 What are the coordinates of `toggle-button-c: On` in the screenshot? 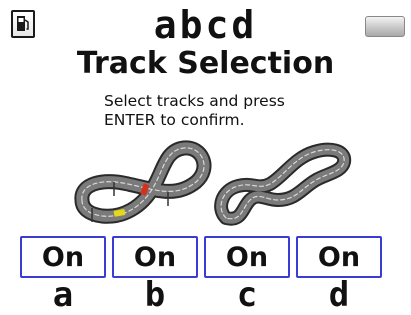 It's located at (247, 257).